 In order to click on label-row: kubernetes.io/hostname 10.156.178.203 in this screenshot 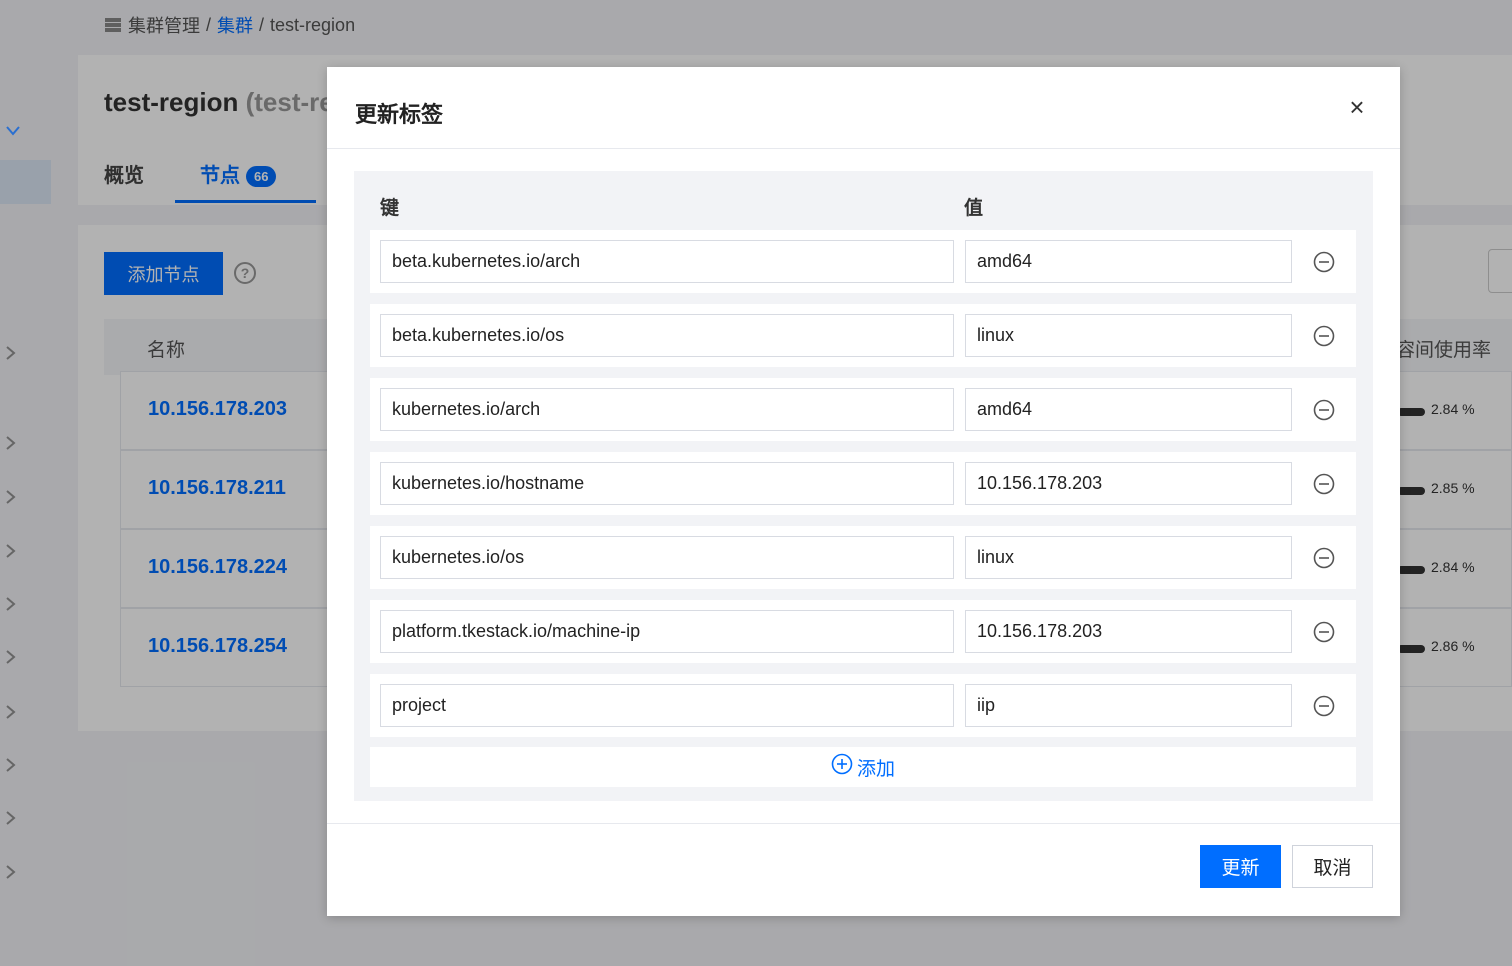, I will do `click(863, 483)`.